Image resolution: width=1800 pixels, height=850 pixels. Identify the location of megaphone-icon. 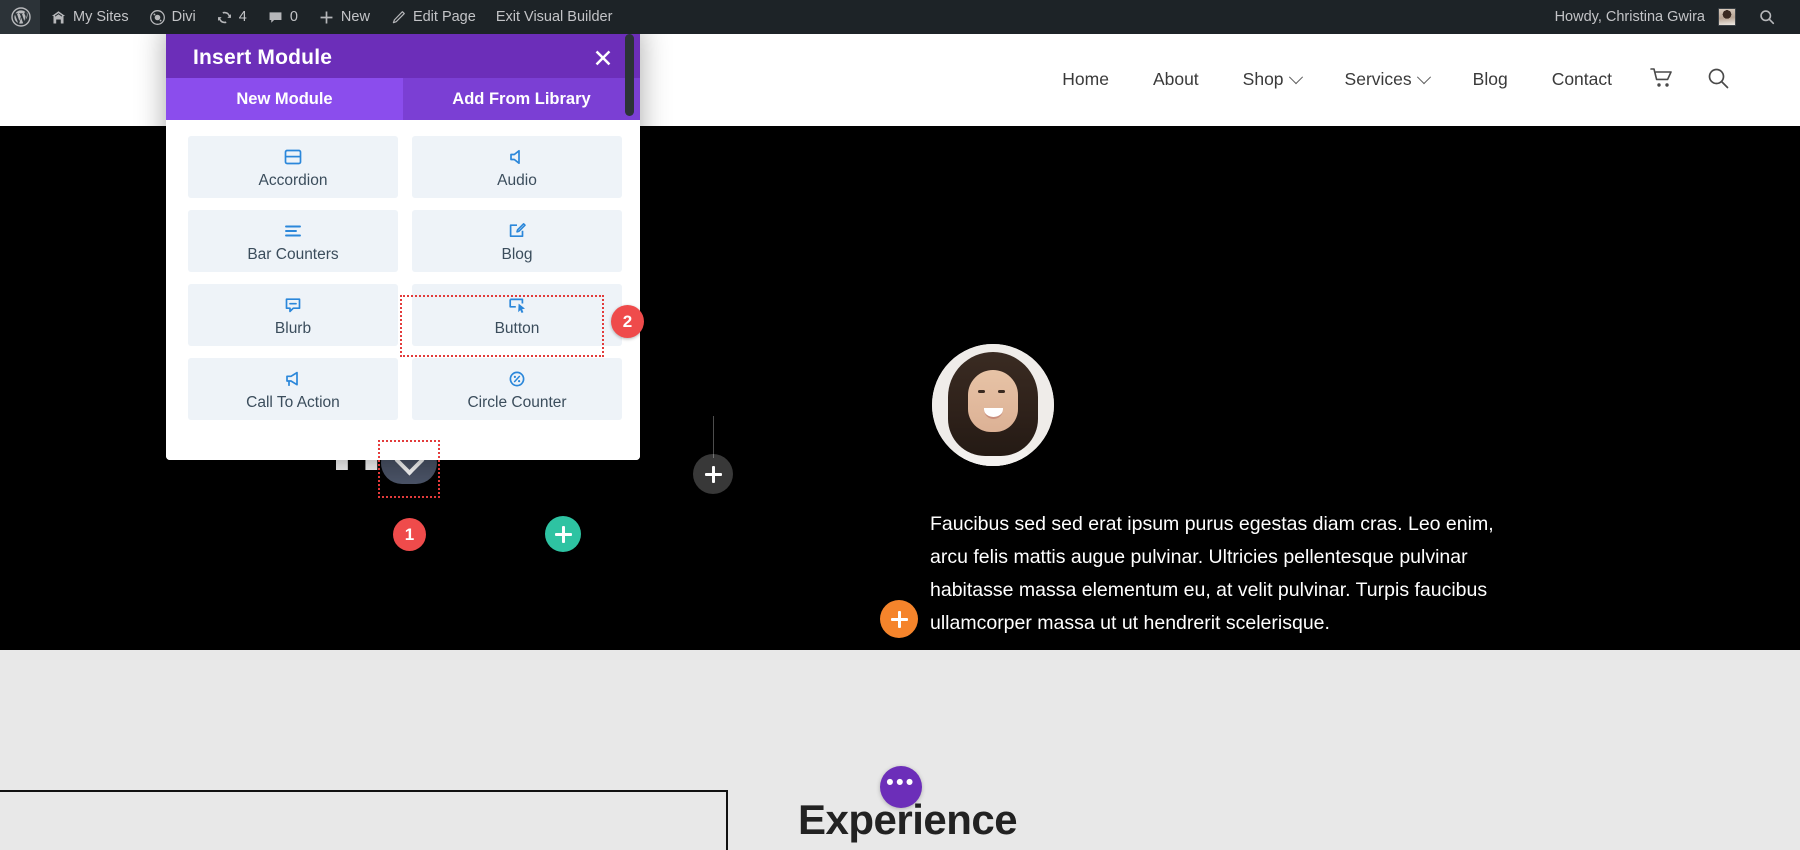
(293, 379).